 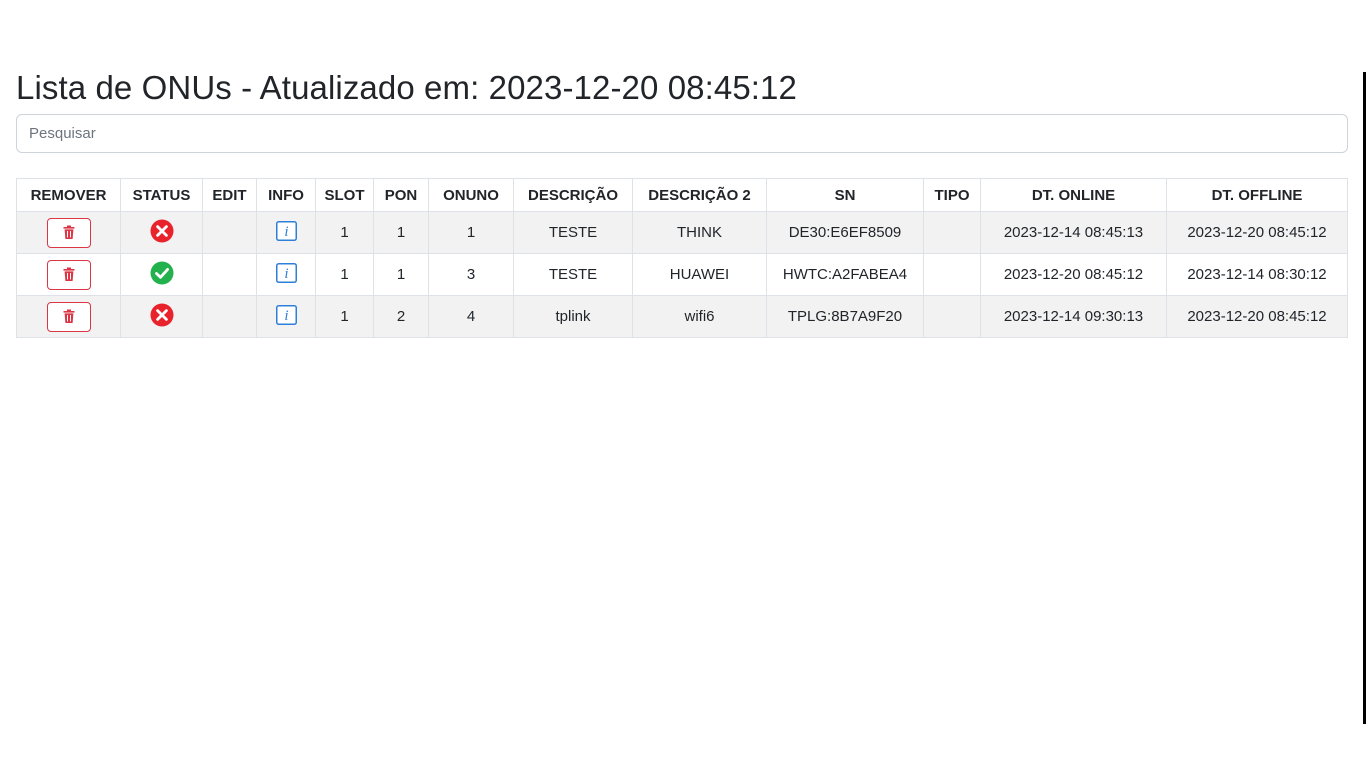 I want to click on col-header-sn: SN, so click(x=845, y=195).